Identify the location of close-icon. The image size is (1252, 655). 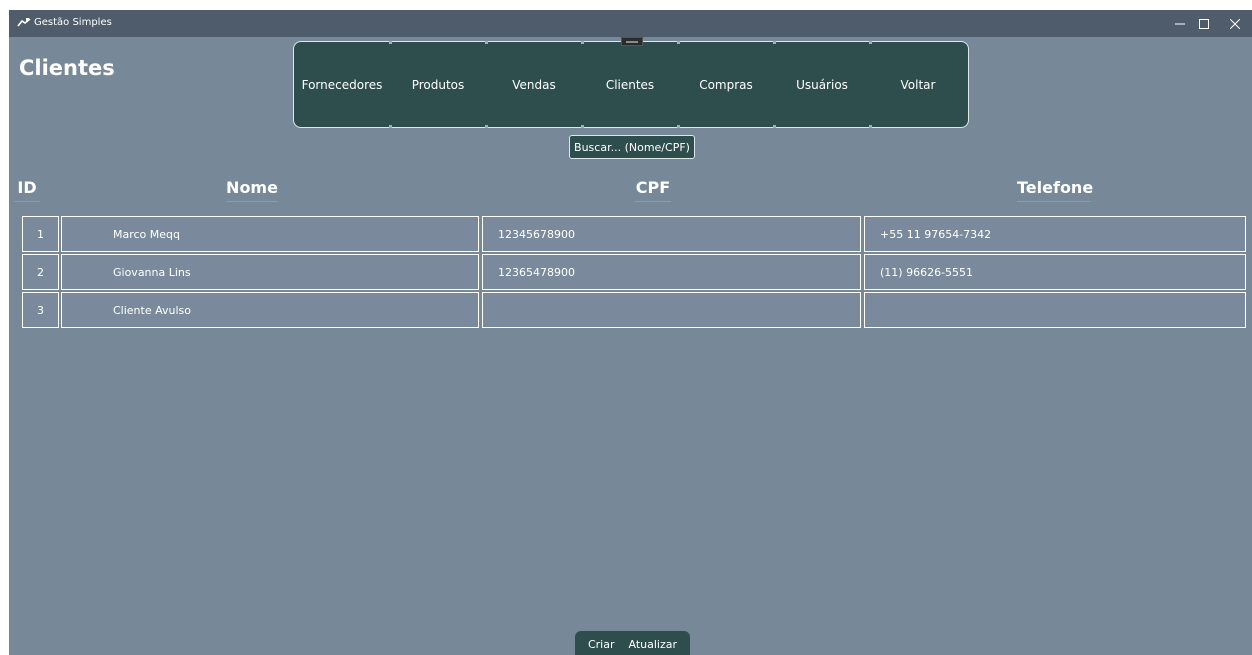
(1235, 23).